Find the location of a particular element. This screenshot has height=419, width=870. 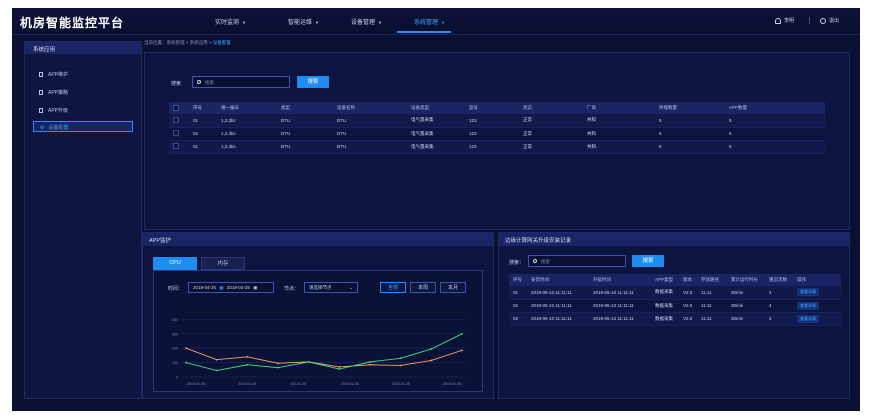

nav-item-devices: 设备管理 ▼ is located at coordinates (366, 21).